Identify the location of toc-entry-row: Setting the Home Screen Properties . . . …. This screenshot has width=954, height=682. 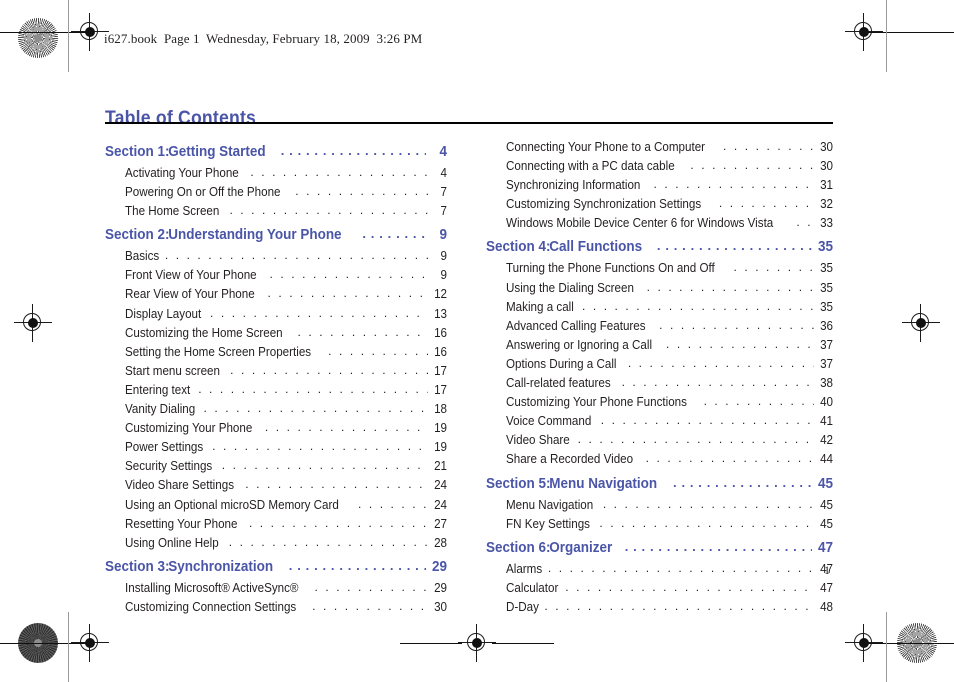
(276, 352).